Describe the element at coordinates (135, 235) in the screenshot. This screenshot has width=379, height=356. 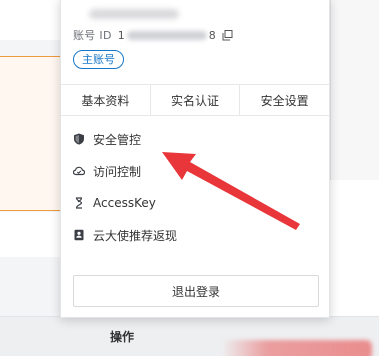
I see `menu-item-label: 云大使推荐返现` at that location.